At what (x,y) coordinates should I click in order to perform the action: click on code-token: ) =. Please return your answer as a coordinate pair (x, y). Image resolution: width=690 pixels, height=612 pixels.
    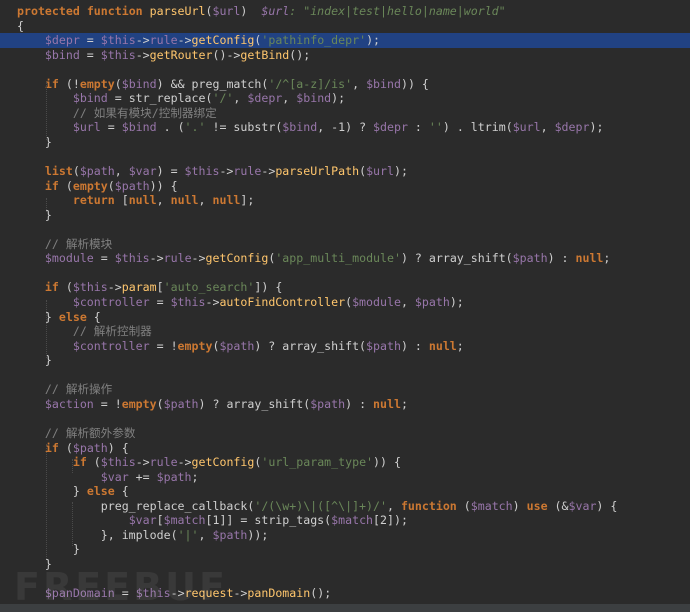
    Looking at the image, I should click on (170, 171).